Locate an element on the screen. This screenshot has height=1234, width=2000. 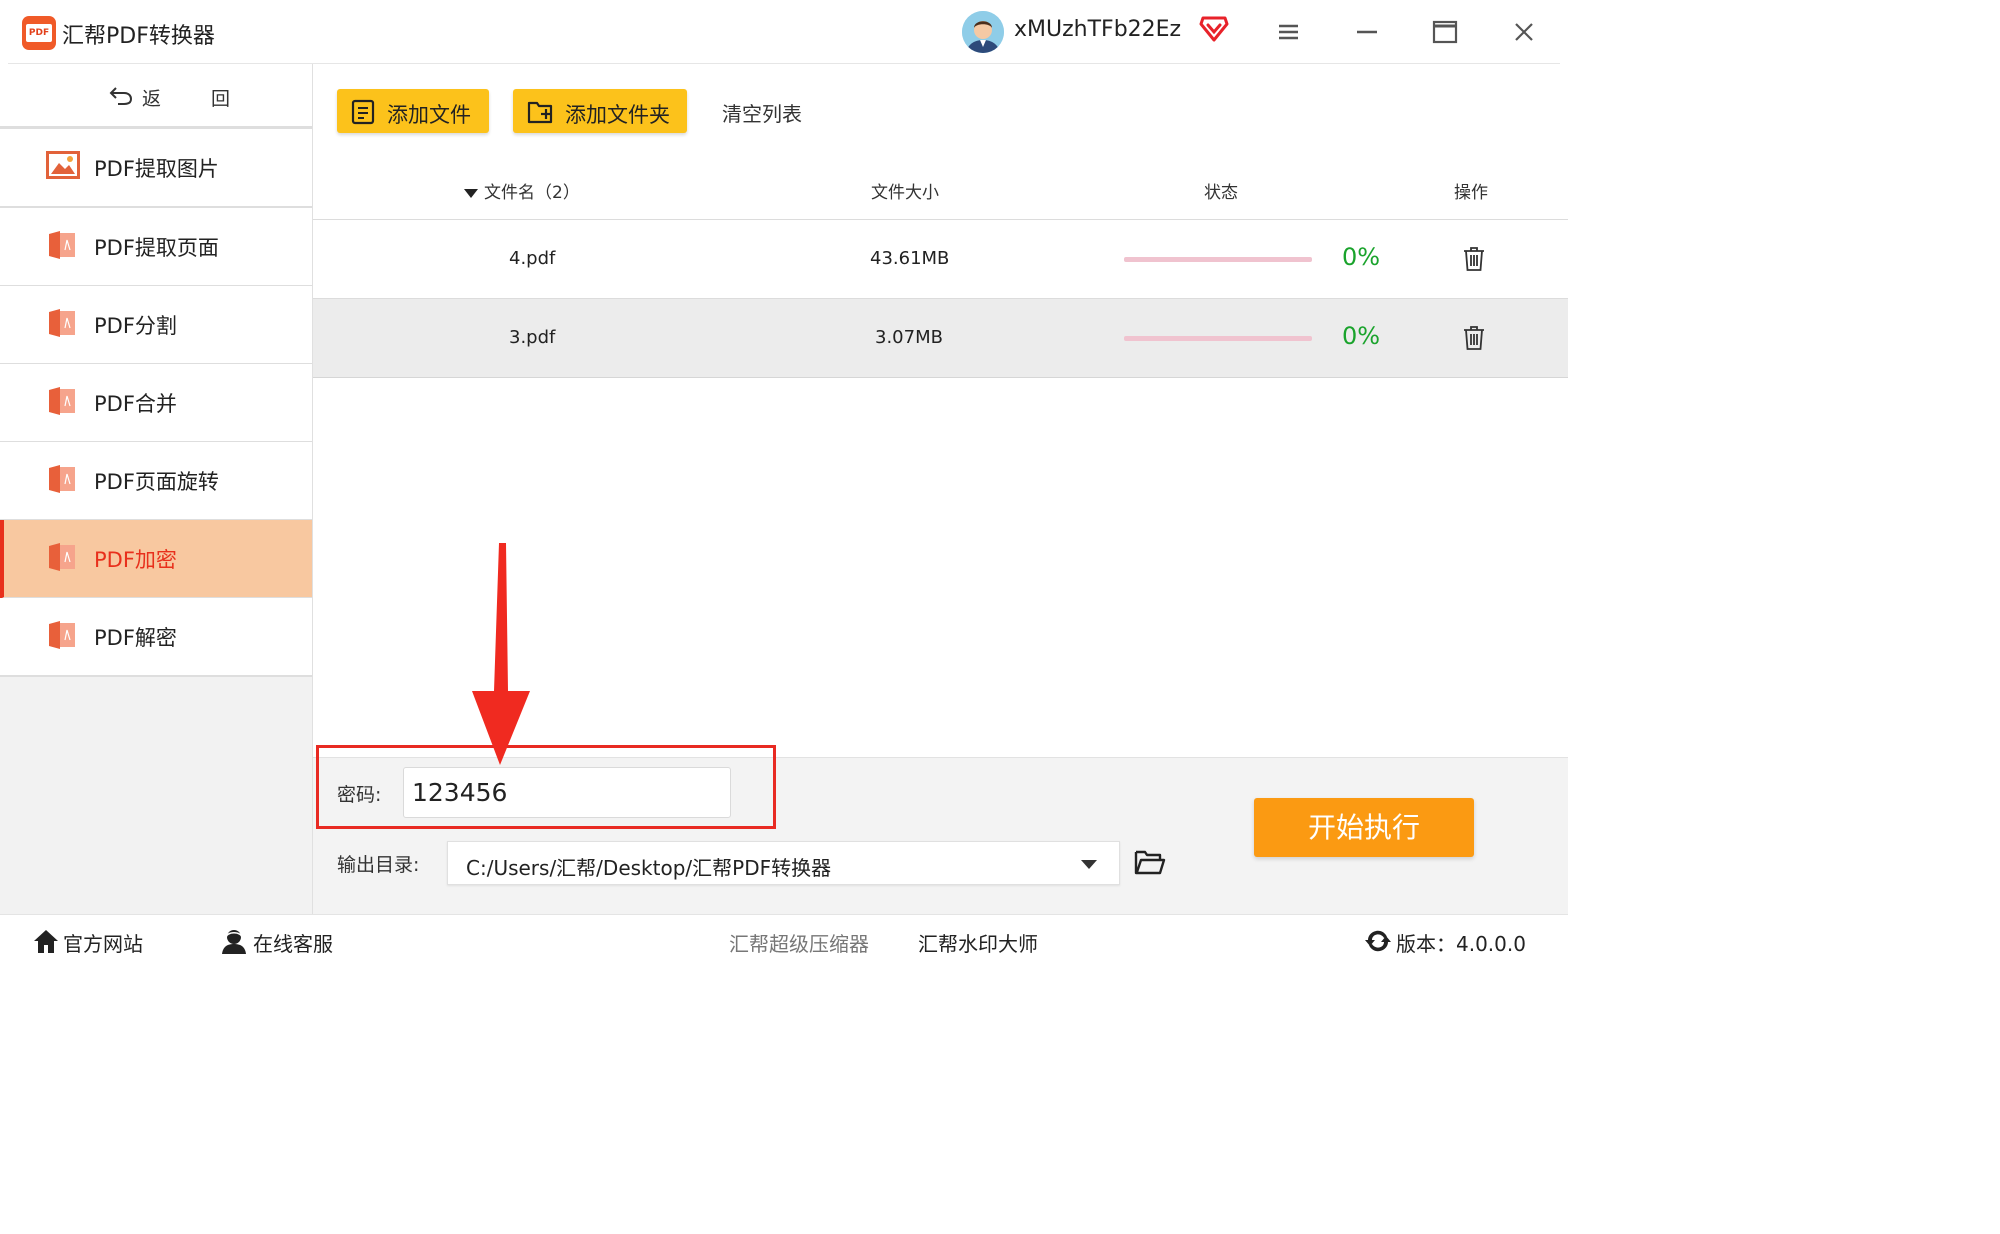
menu-icon is located at coordinates (1290, 32).